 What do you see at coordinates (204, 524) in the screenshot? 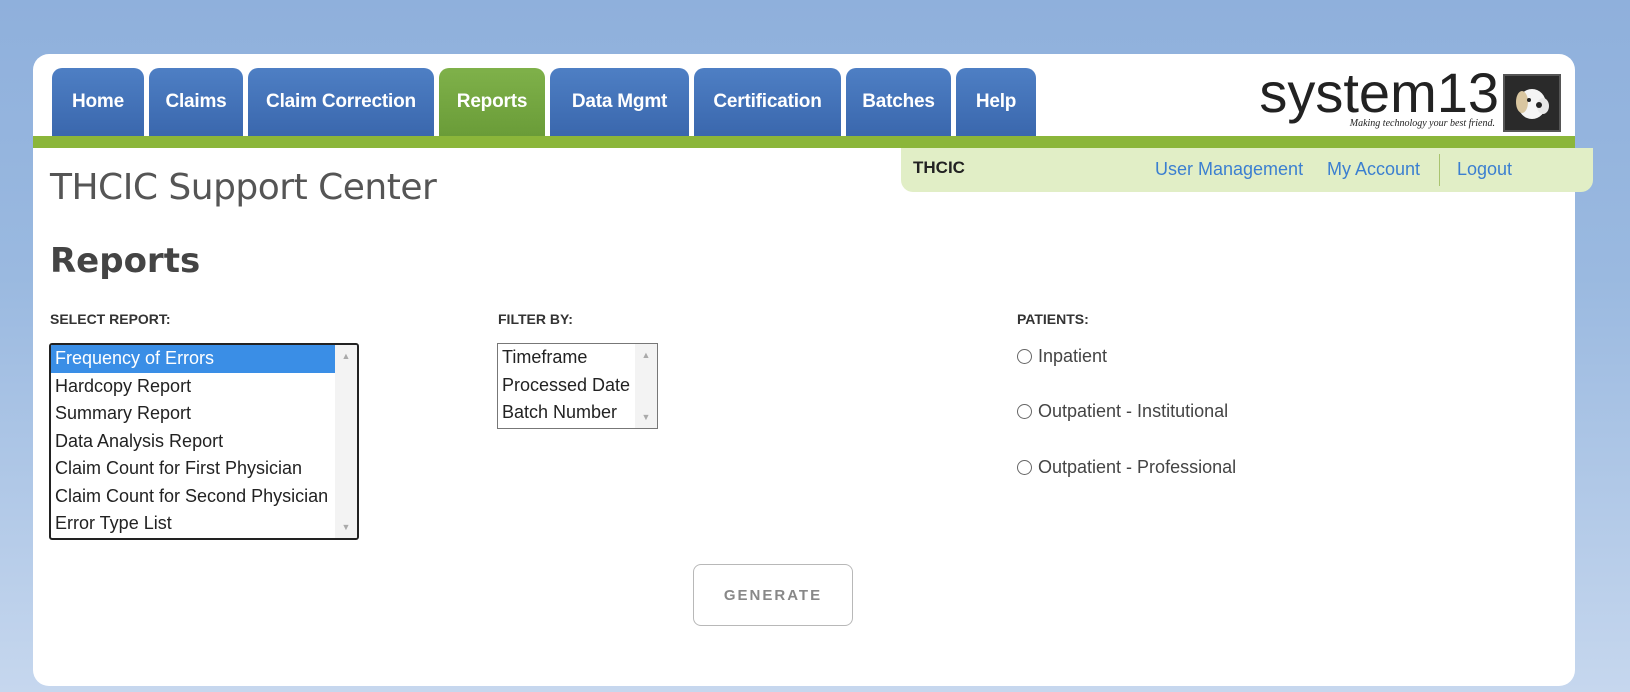
I see `report-option: Error Type List` at bounding box center [204, 524].